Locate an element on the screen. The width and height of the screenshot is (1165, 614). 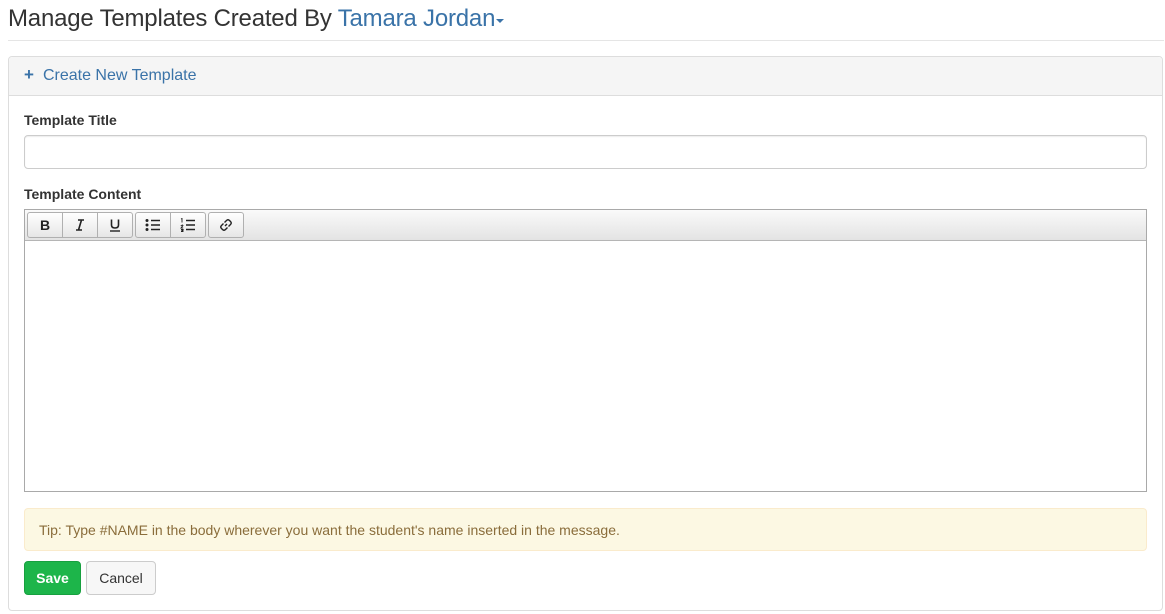
bold-icon: B is located at coordinates (45, 225).